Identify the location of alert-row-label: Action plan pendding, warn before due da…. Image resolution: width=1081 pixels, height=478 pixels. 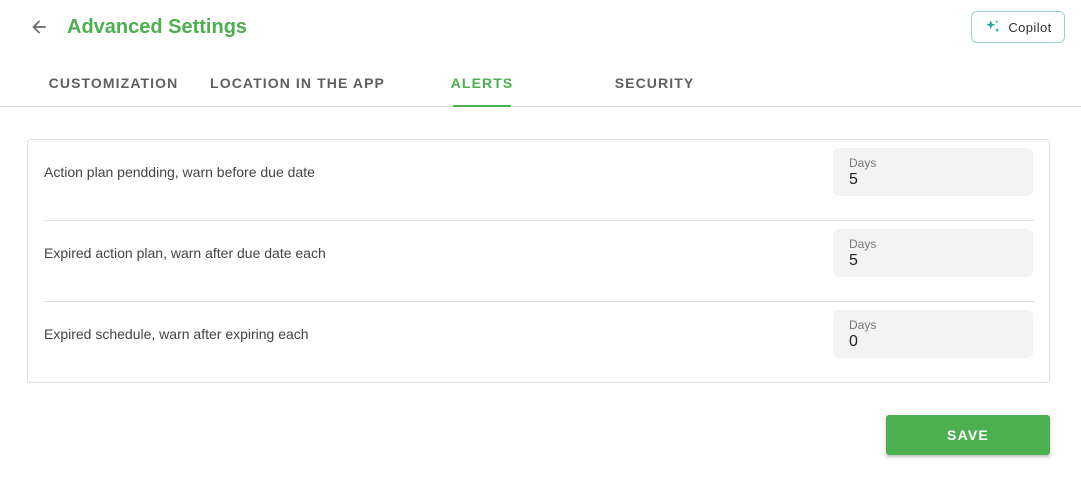
(179, 172).